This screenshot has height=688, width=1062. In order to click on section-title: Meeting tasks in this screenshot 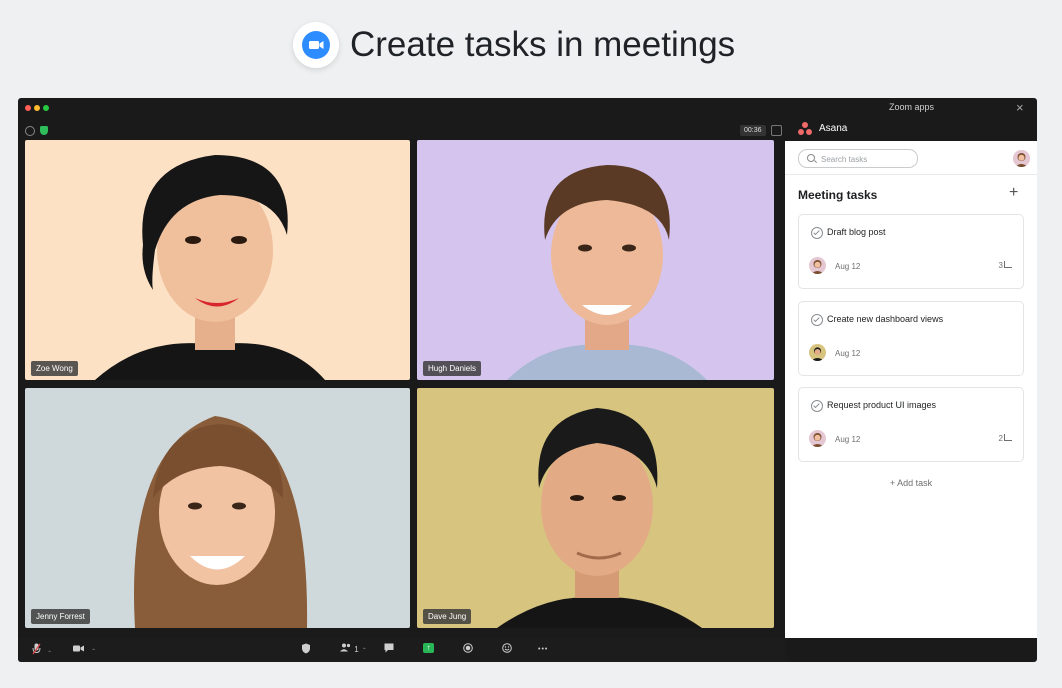, I will do `click(838, 195)`.